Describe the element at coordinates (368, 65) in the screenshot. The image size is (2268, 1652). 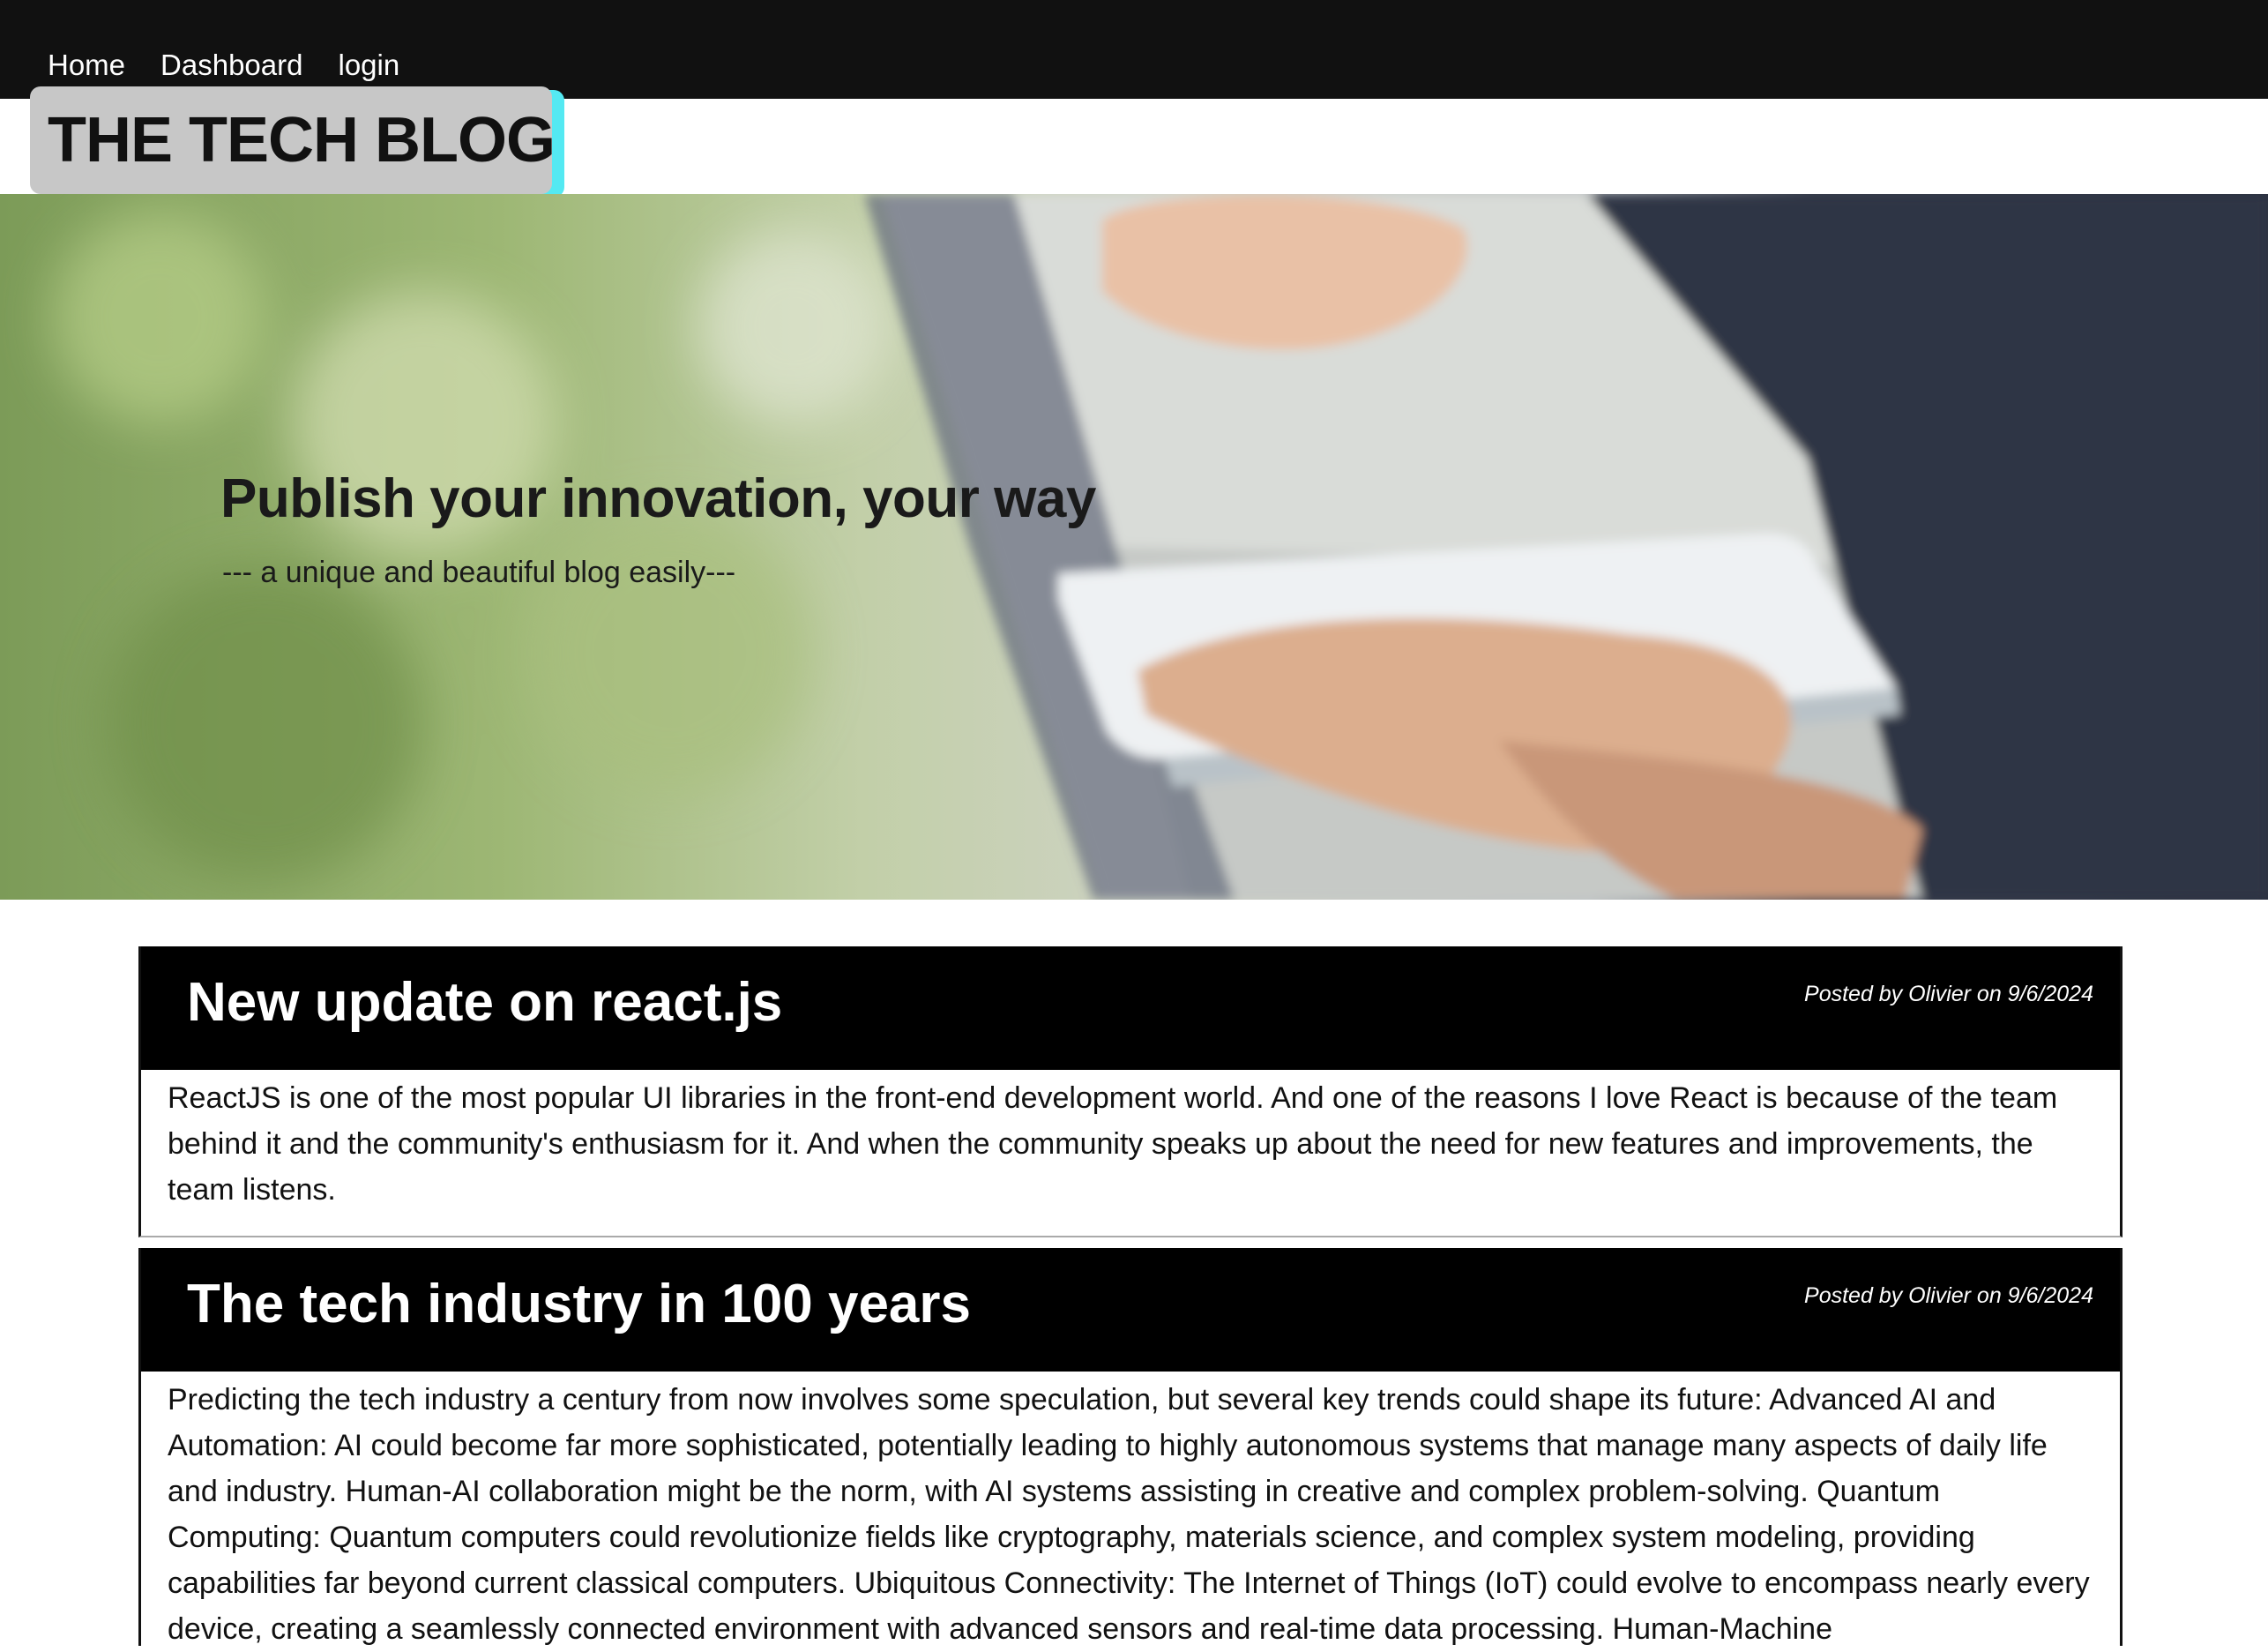
I see `nav-link-login: login` at that location.